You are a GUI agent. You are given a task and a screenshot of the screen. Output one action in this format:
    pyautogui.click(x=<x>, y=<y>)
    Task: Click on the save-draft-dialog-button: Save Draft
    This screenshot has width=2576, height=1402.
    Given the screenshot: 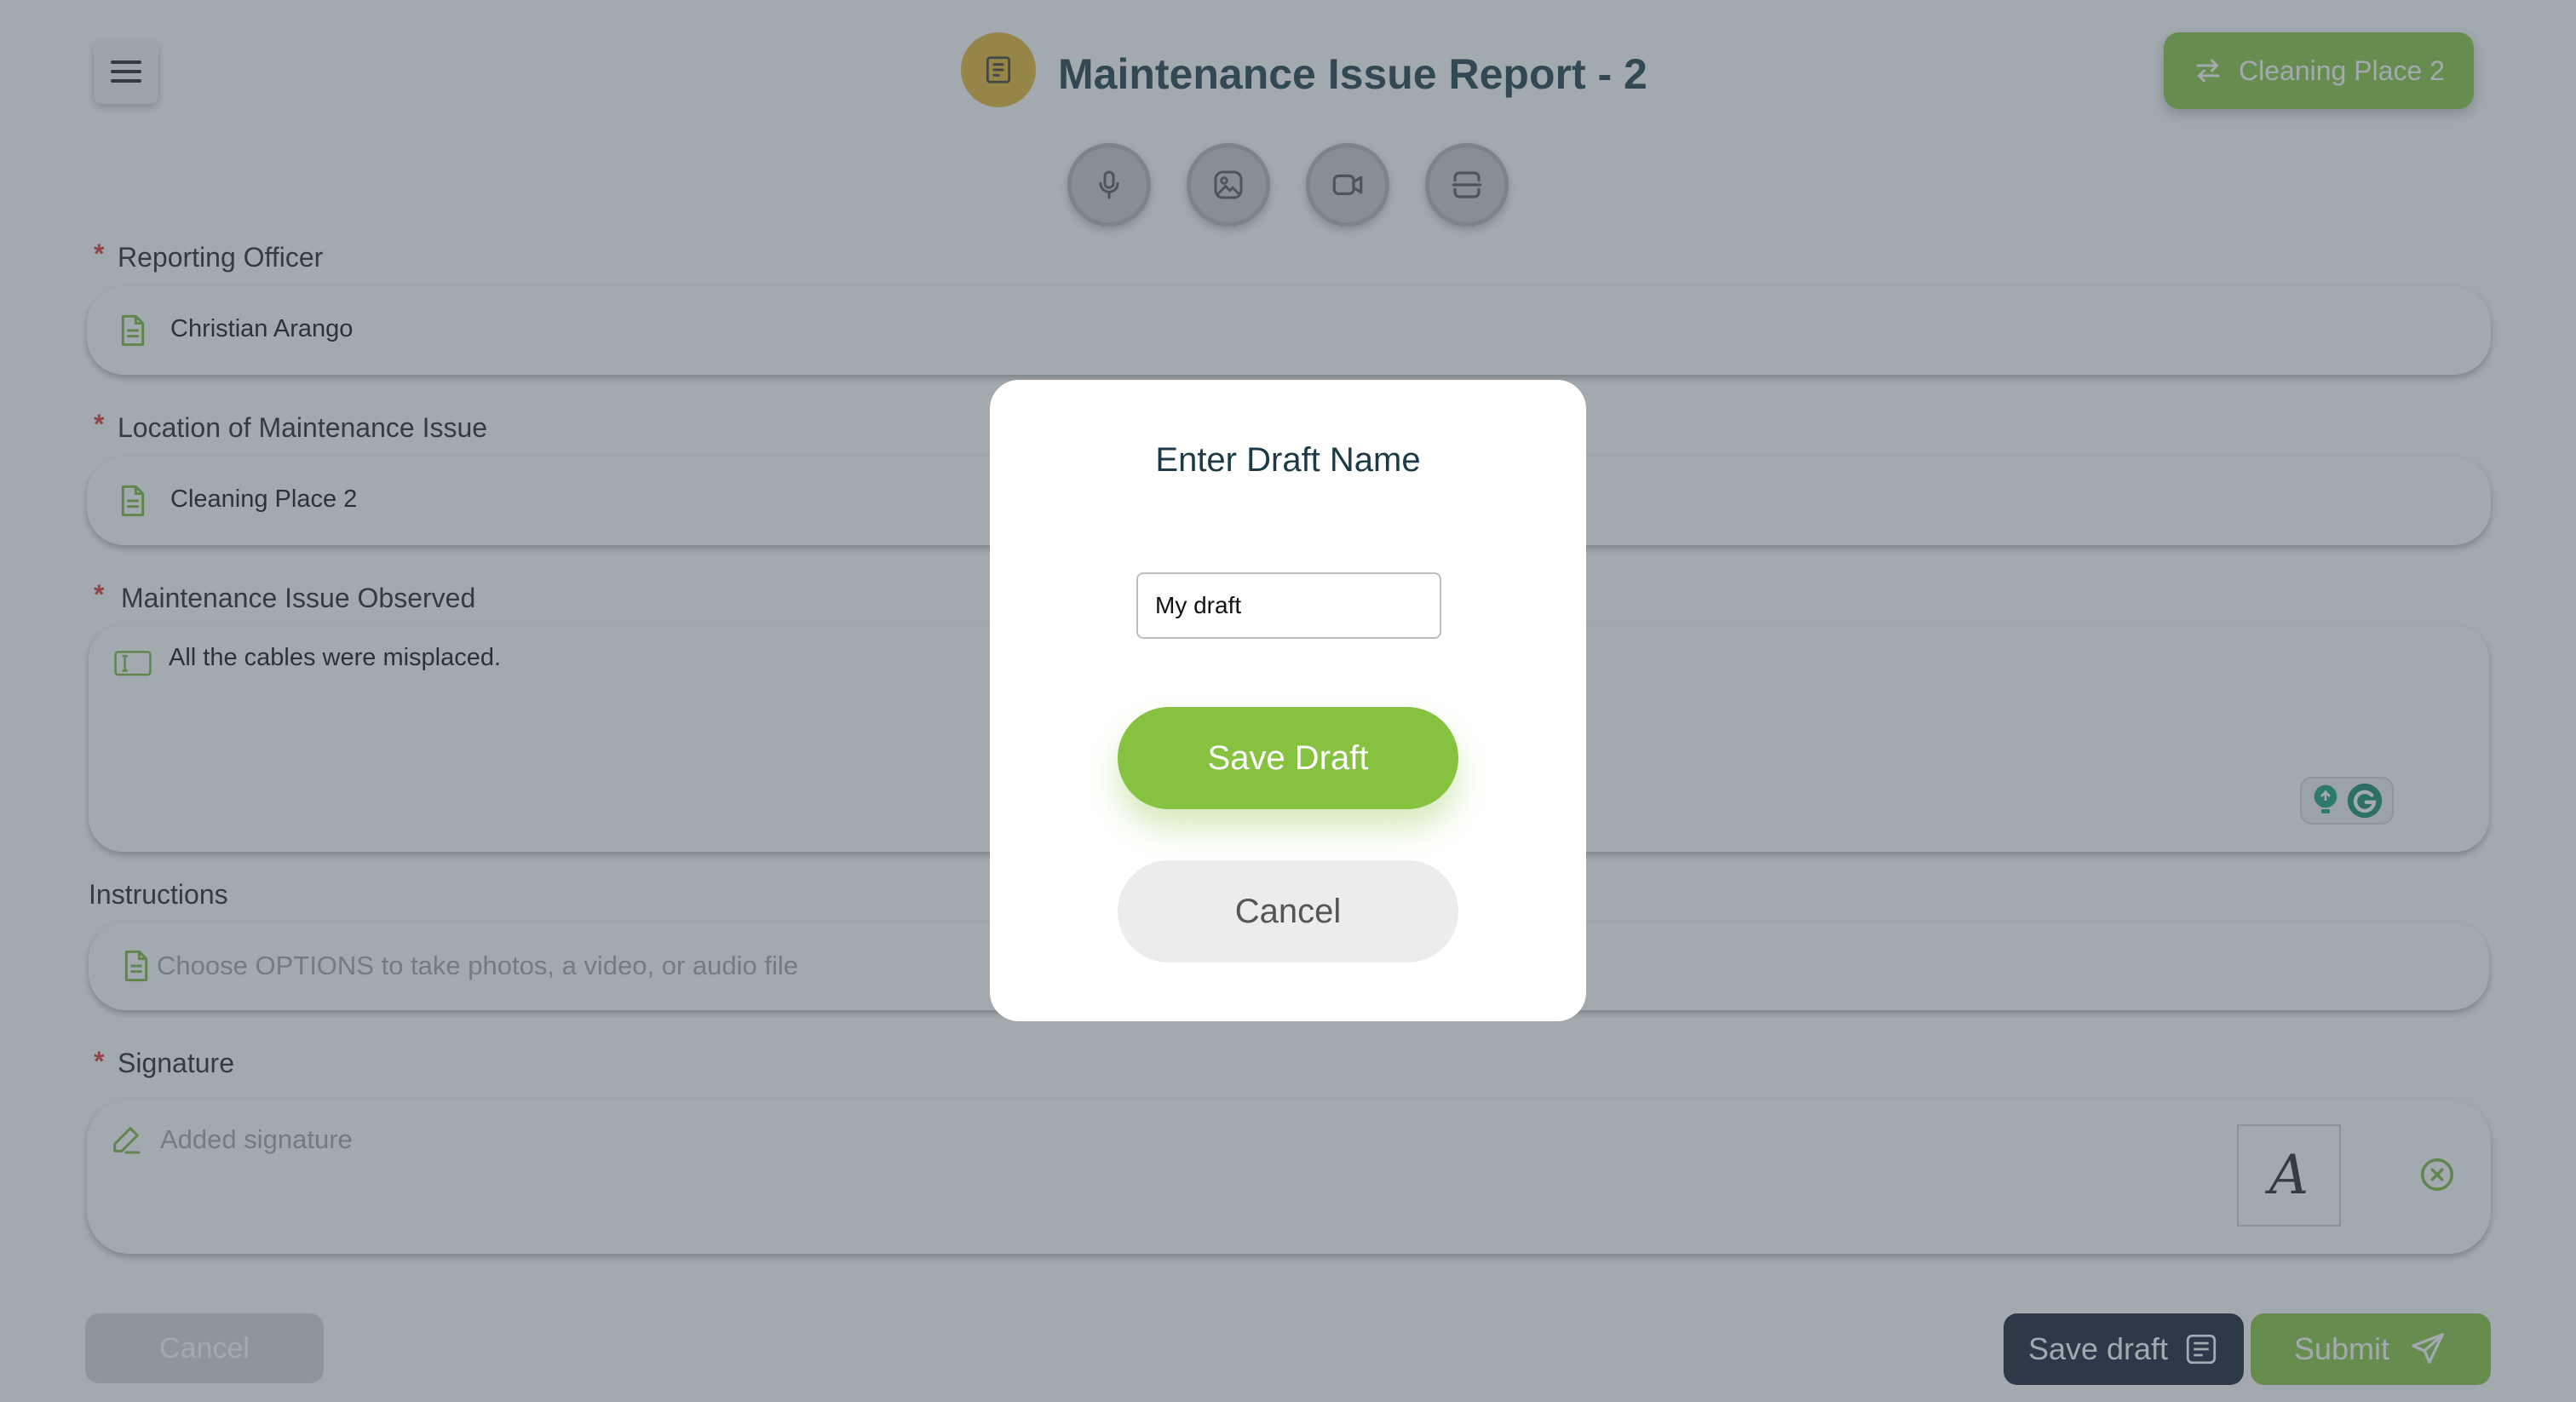 What is the action you would take?
    pyautogui.click(x=1288, y=758)
    